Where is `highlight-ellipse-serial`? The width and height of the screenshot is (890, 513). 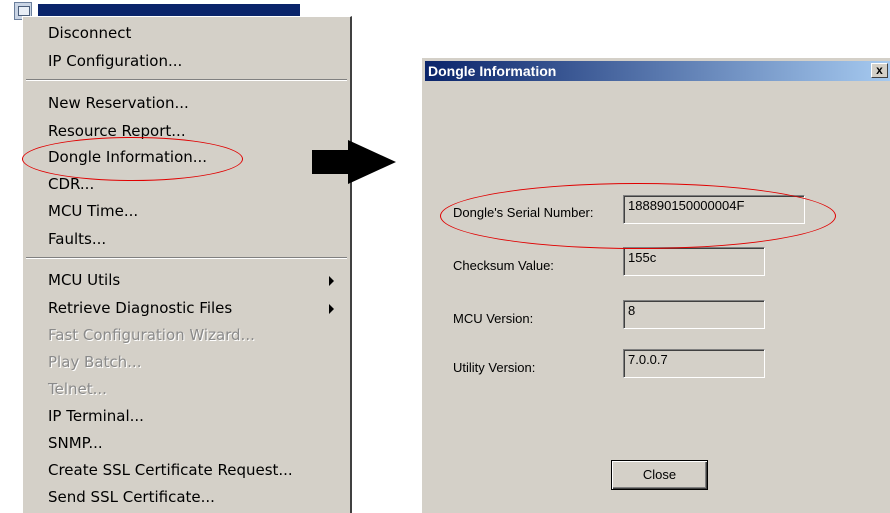
highlight-ellipse-serial is located at coordinates (638, 216).